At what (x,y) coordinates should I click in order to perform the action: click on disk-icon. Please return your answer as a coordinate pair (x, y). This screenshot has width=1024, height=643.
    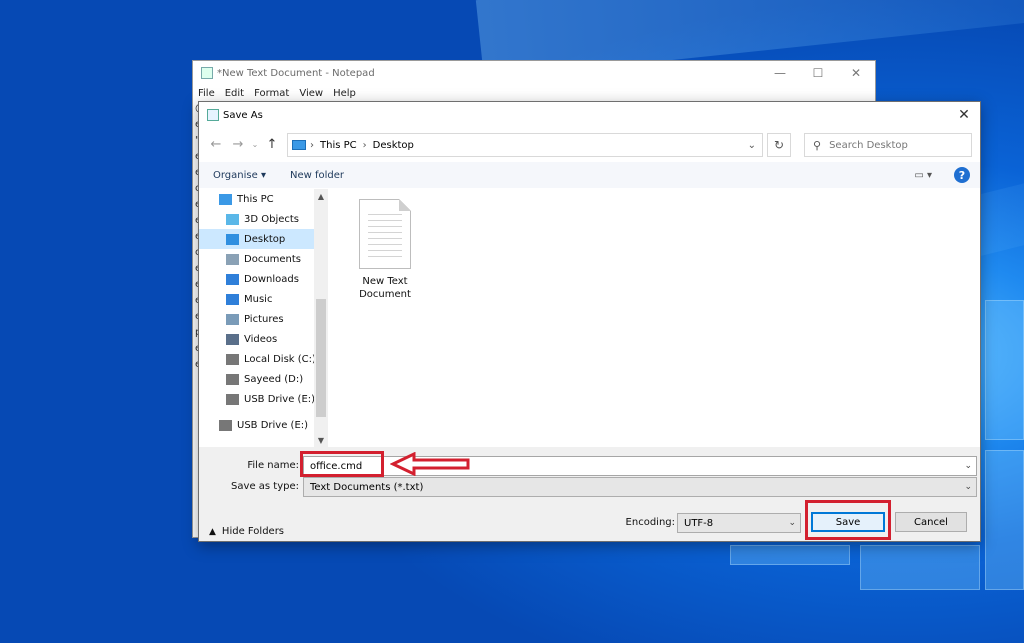
    Looking at the image, I should click on (232, 379).